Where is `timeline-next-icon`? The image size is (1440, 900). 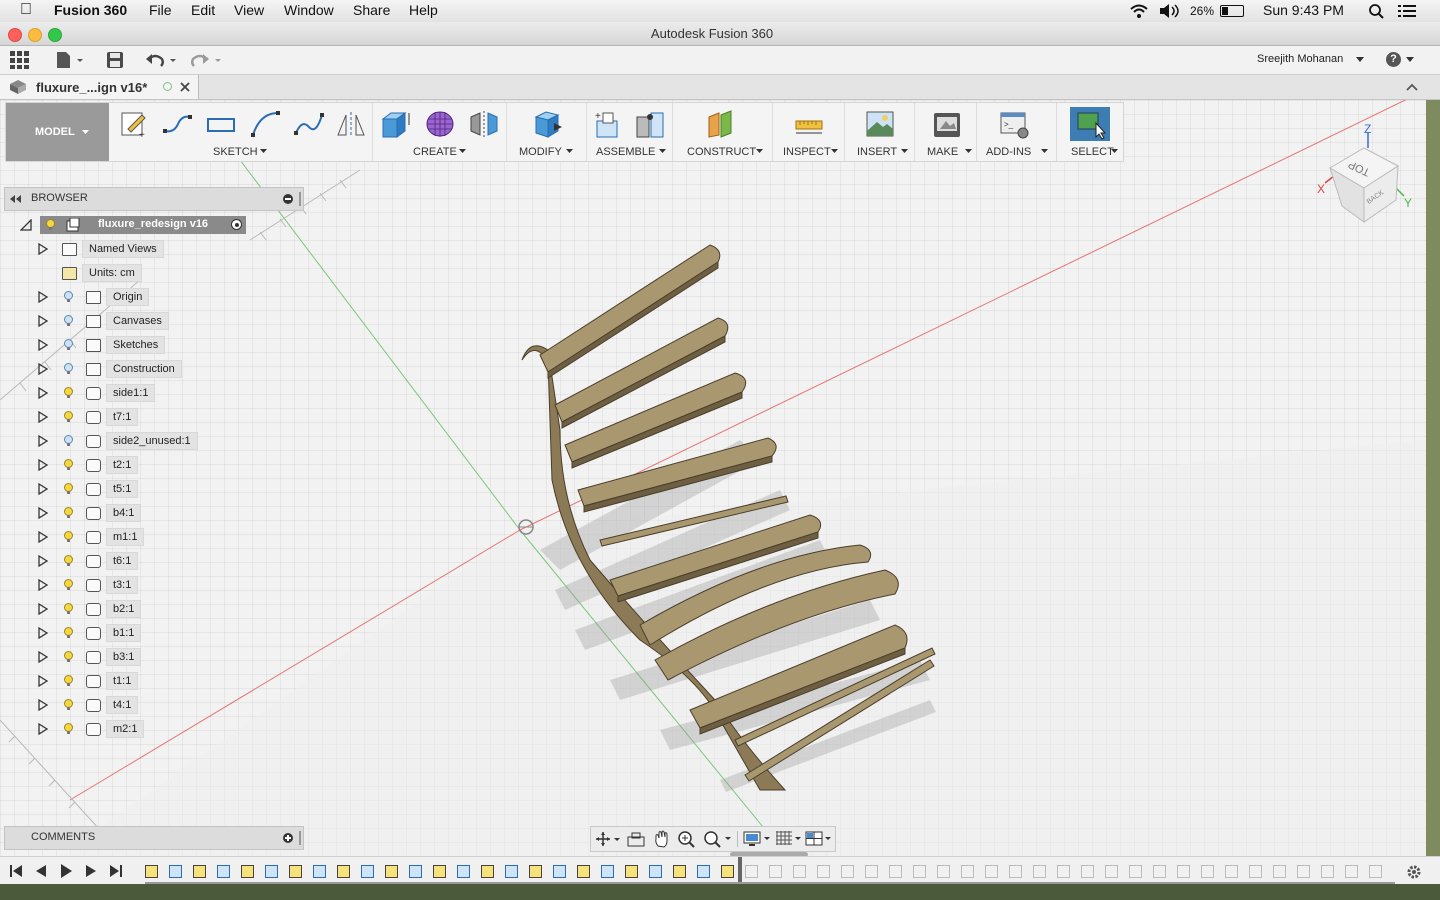 timeline-next-icon is located at coordinates (91, 871).